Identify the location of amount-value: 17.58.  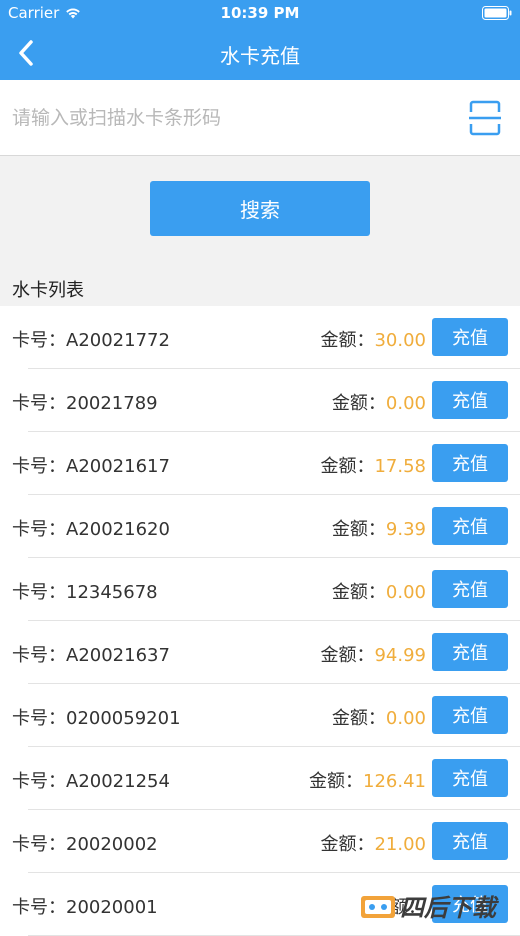
(400, 466).